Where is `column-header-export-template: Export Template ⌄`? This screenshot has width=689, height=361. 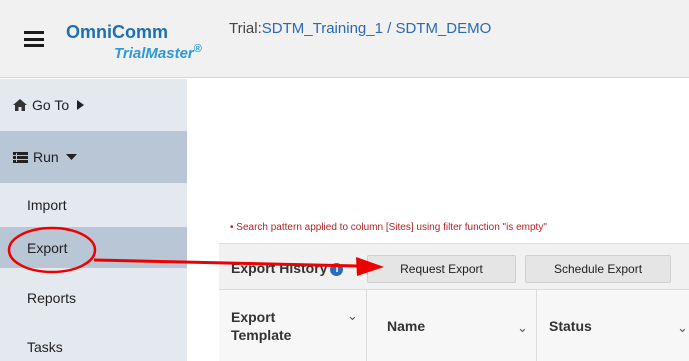
column-header-export-template: Export Template ⌄ is located at coordinates (293, 325).